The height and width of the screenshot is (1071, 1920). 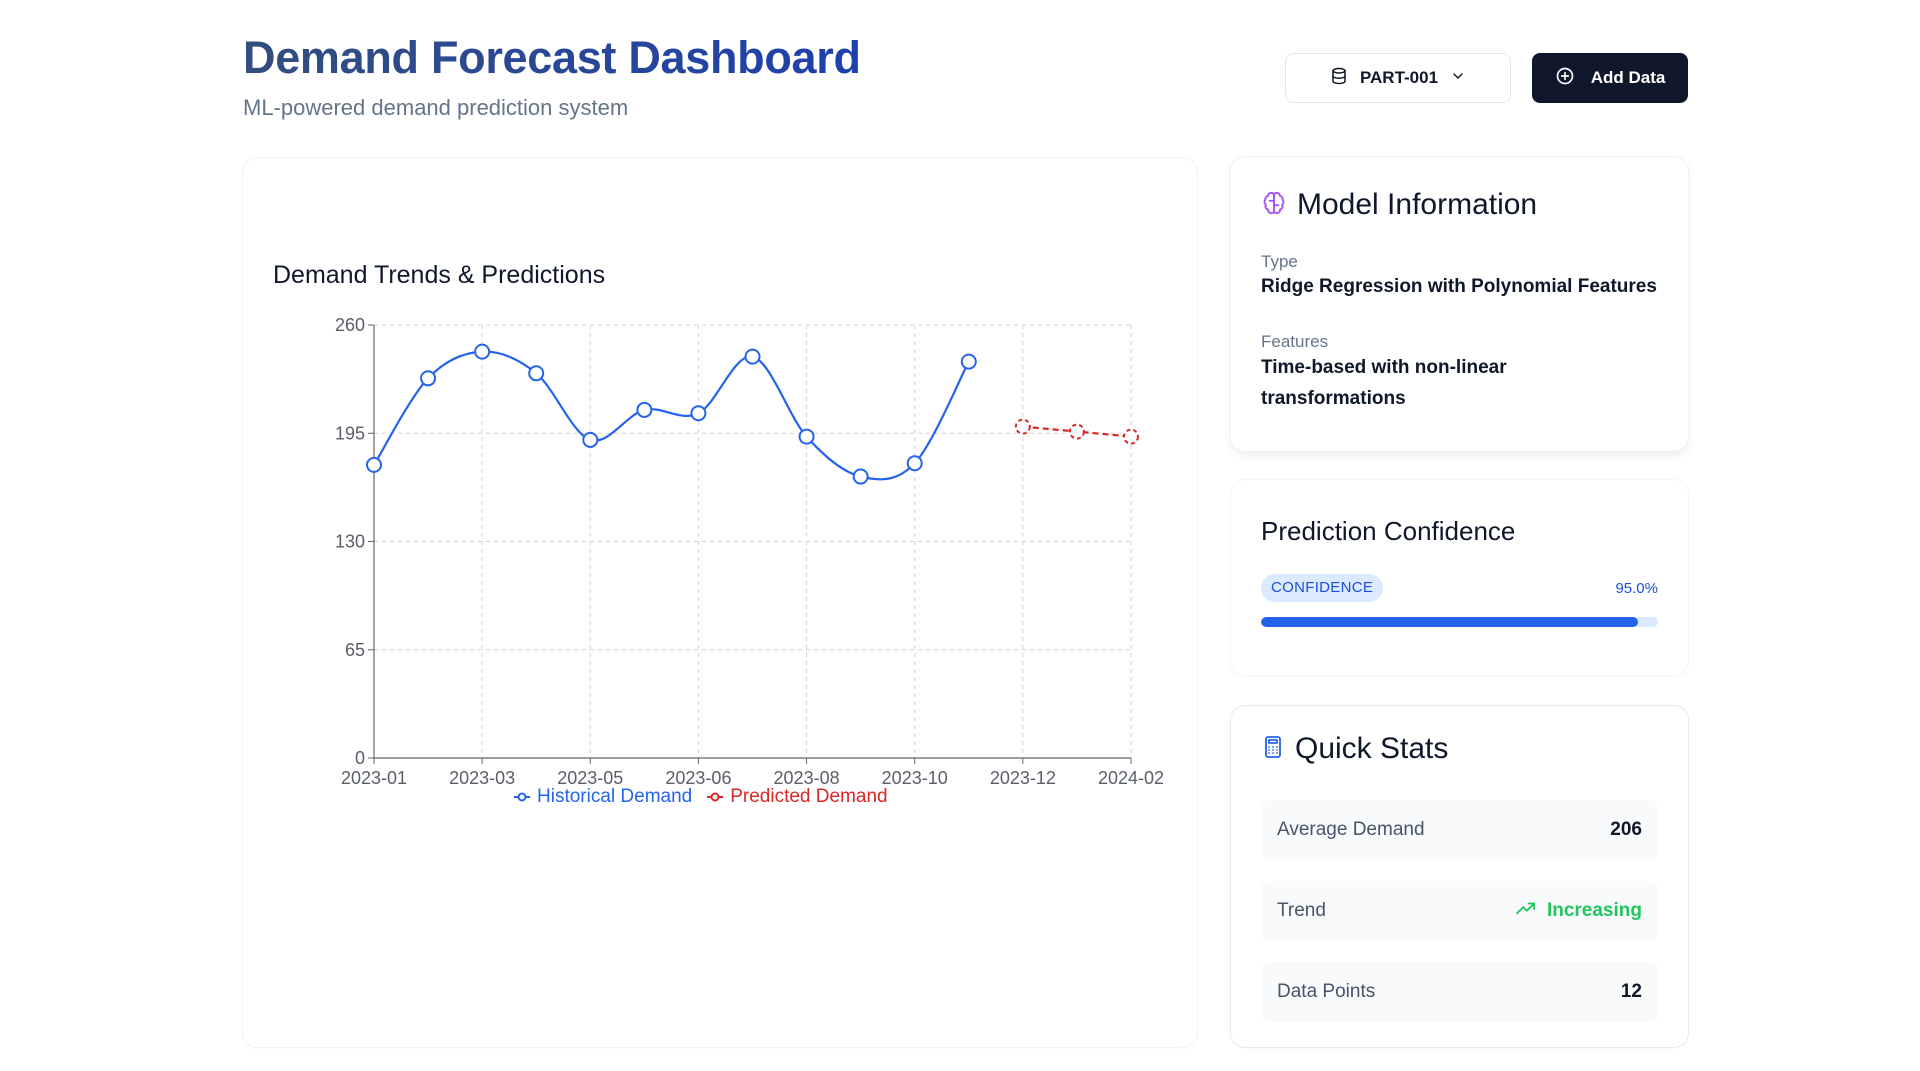 I want to click on y-tick-label: 0, so click(x=360, y=758).